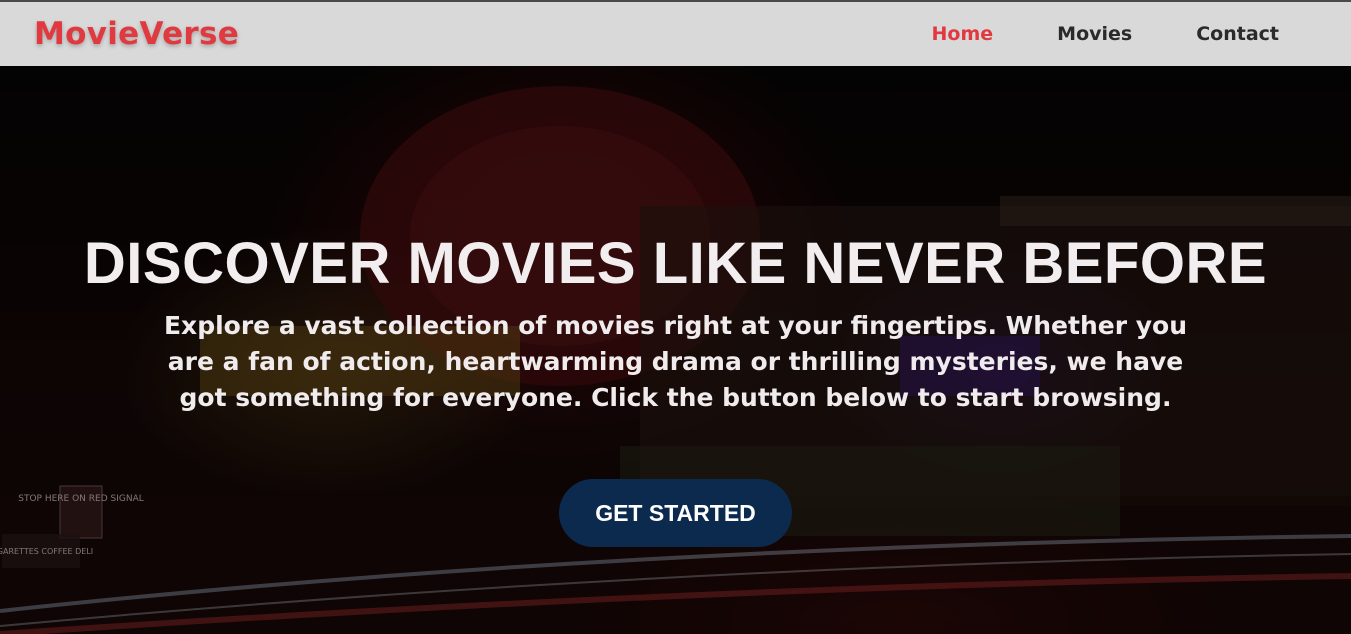 The image size is (1351, 634). I want to click on get-started-button: GET STARTED, so click(675, 513).